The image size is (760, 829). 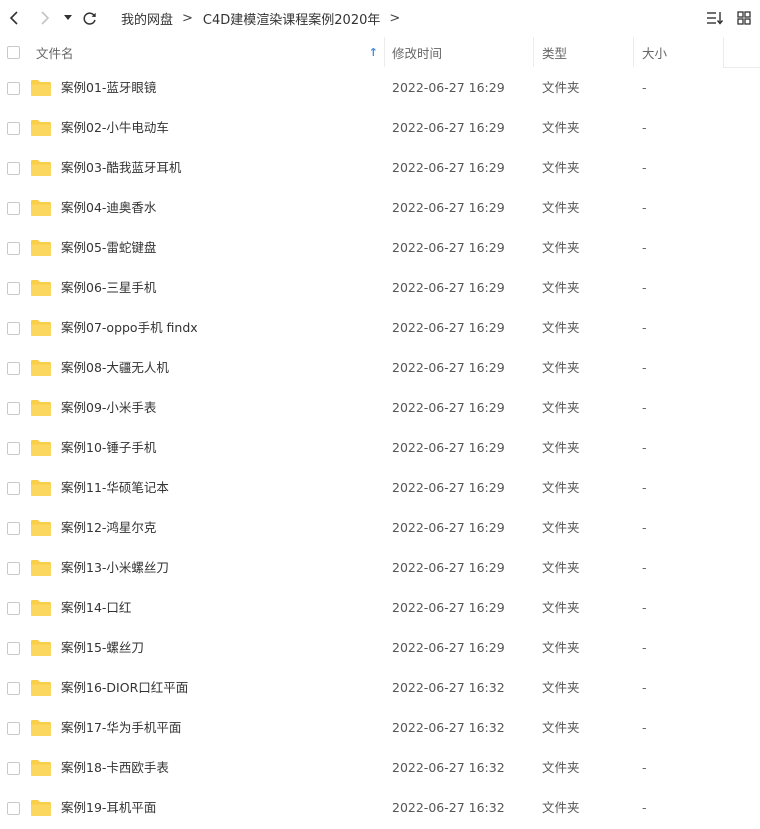 I want to click on sort-ascending-icon: ↑, so click(x=373, y=52).